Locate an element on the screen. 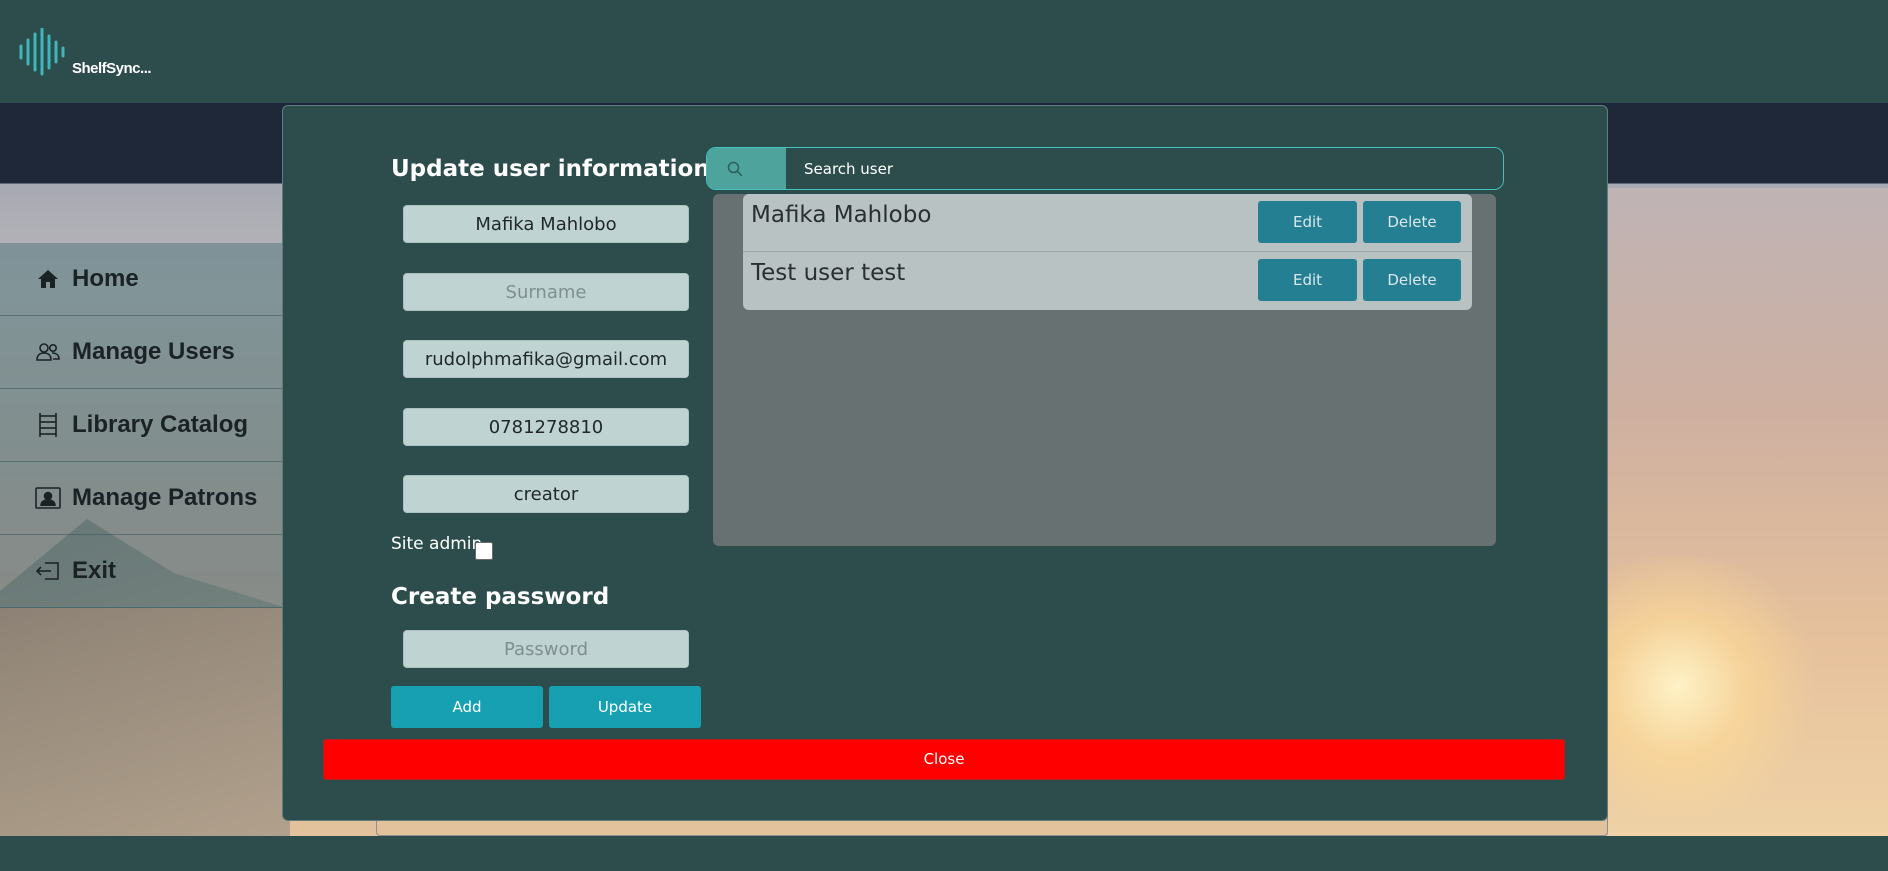 The width and height of the screenshot is (1888, 871). sidebar-item-label: Manage Users is located at coordinates (153, 351).